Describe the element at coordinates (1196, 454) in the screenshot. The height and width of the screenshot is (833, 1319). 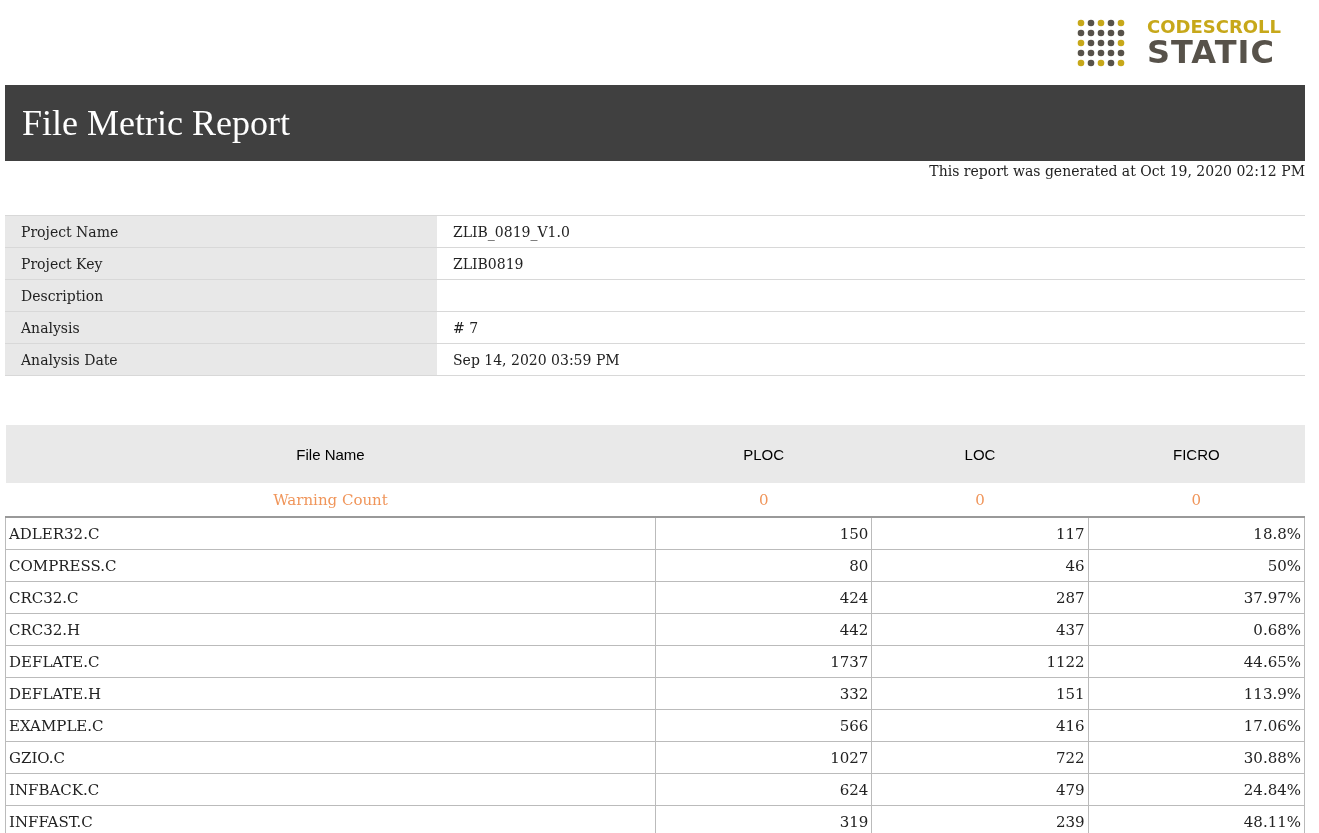
I see `column-header: FICRO` at that location.